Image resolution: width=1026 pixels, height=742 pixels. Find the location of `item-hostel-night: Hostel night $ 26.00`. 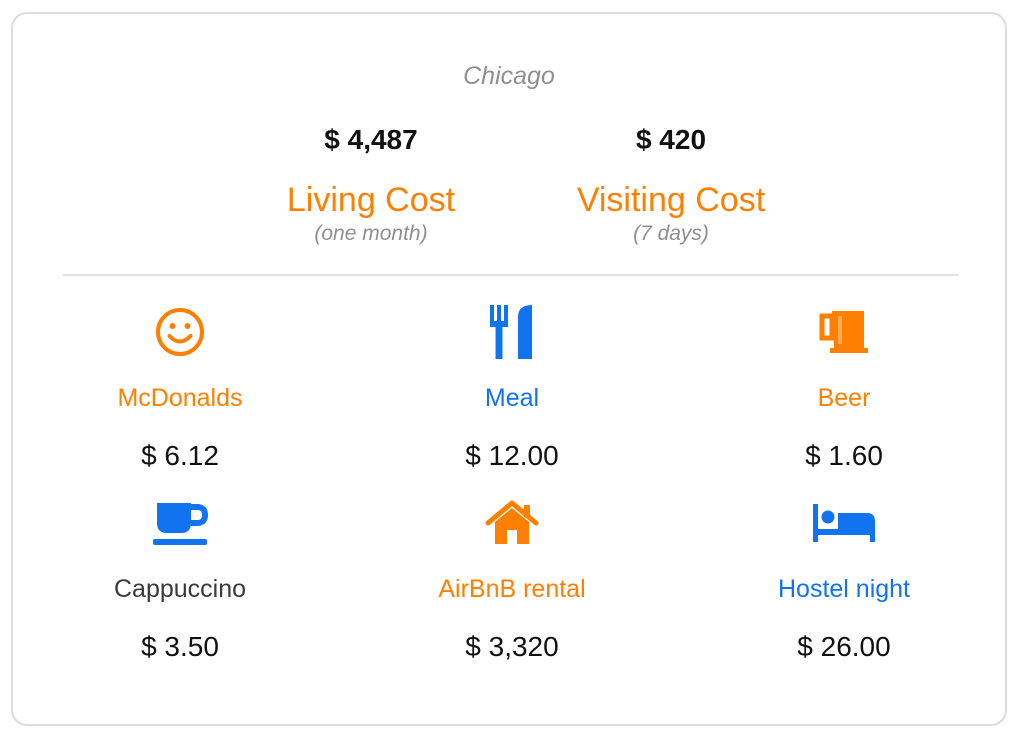

item-hostel-night: Hostel night $ 26.00 is located at coordinates (844, 579).